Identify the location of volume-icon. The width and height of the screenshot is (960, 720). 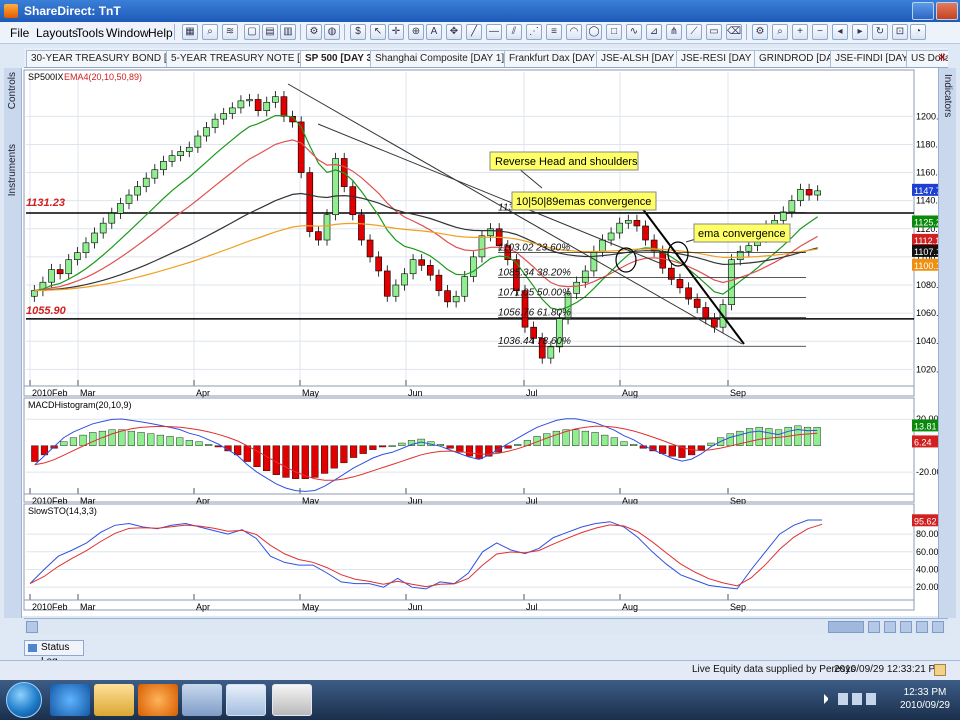
(871, 699).